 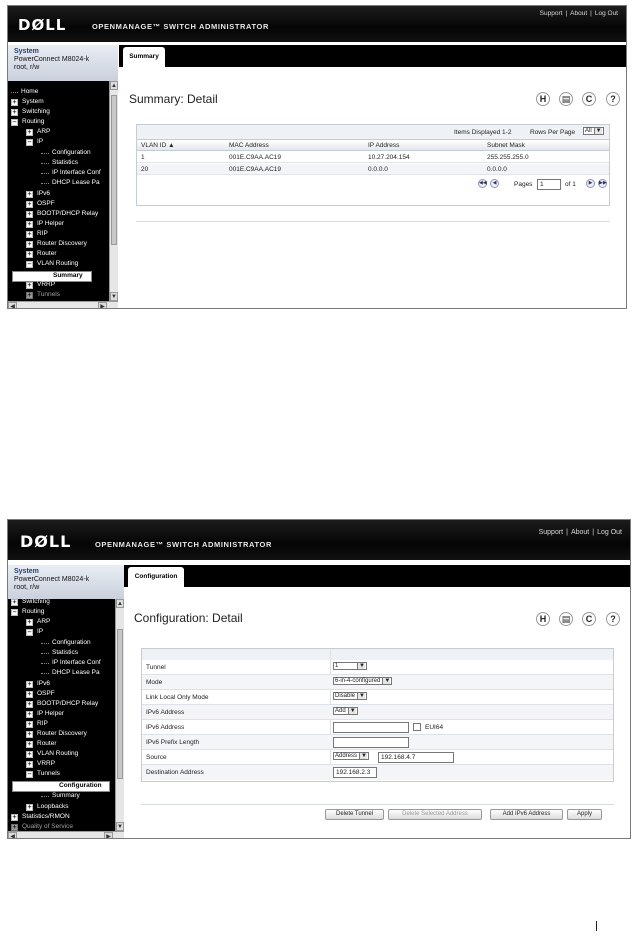 What do you see at coordinates (371, 727) in the screenshot?
I see `ipv6-address-input` at bounding box center [371, 727].